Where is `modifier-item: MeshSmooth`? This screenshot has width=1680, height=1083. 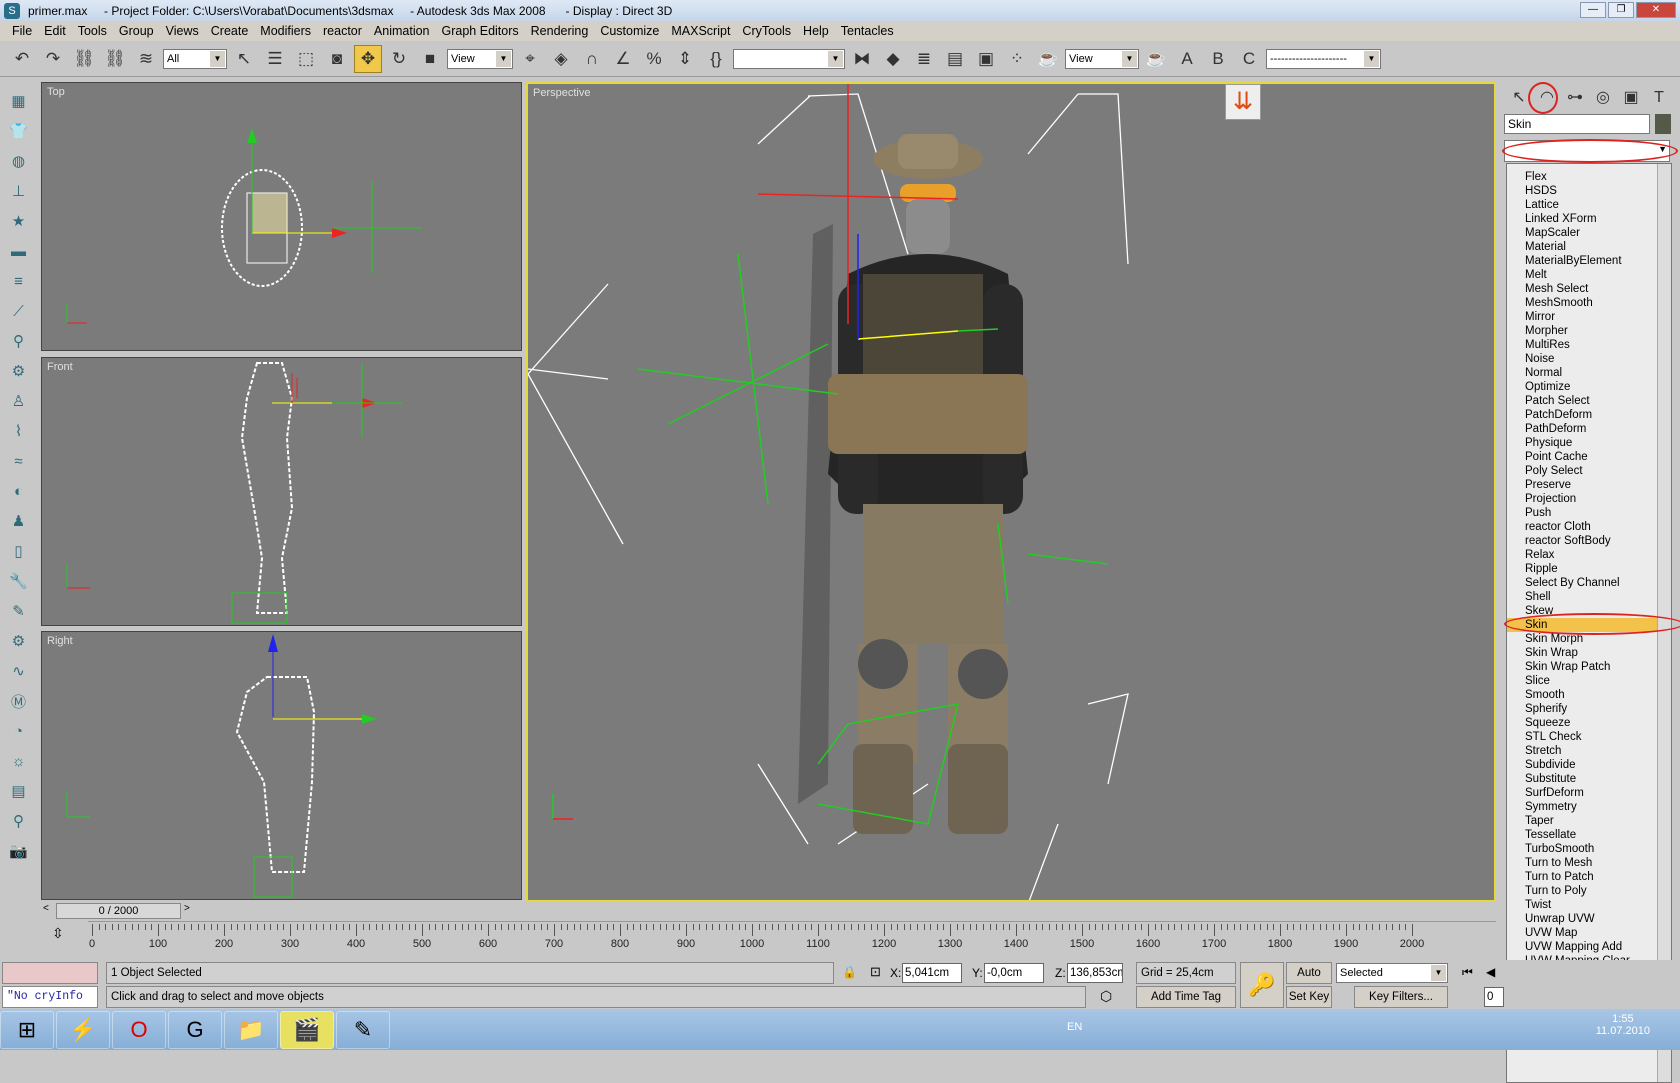 modifier-item: MeshSmooth is located at coordinates (1582, 303).